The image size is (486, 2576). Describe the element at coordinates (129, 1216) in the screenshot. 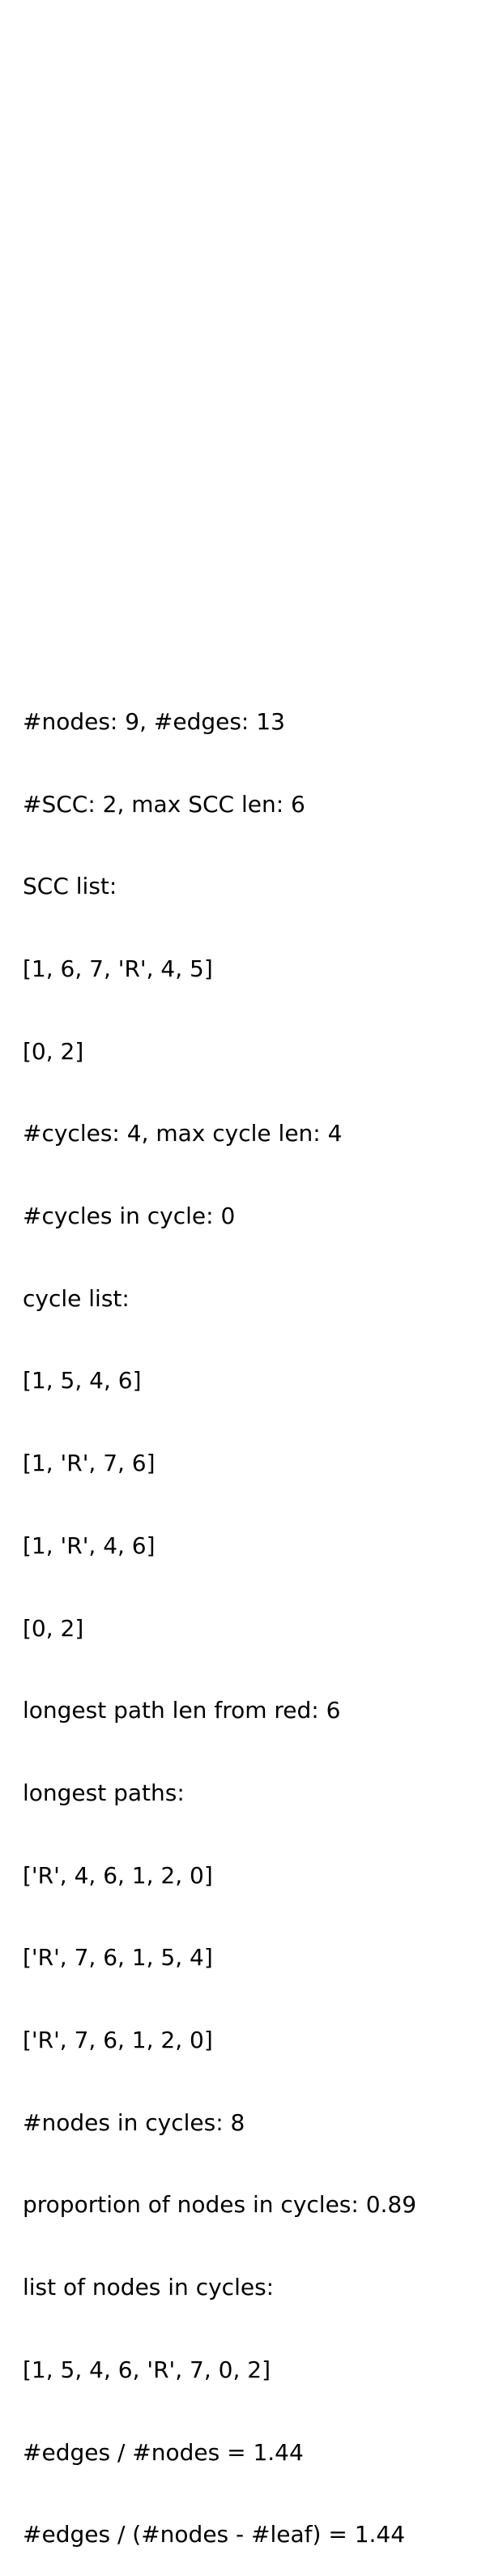

I see `stats-cycles-in-cycle: #cycles in cycle: 0` at that location.